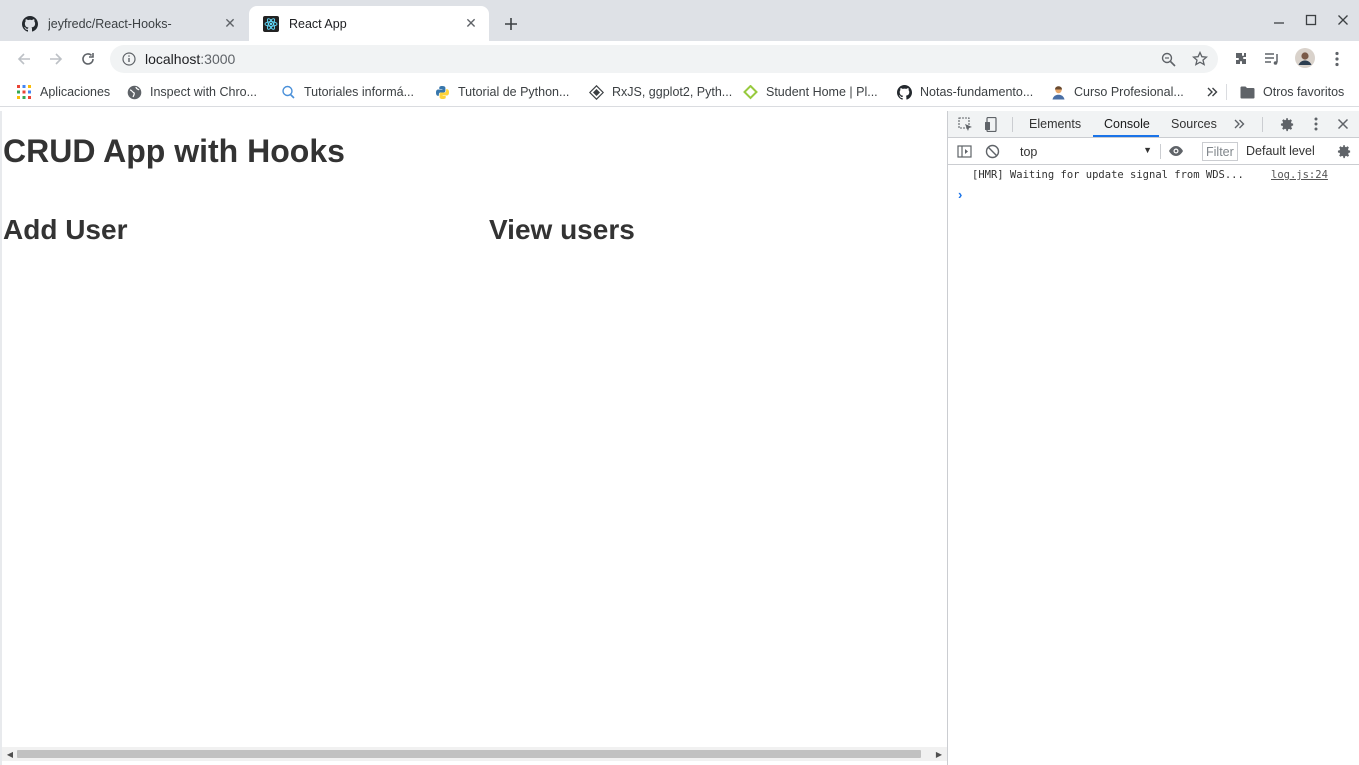  I want to click on bookmark-item: Aplicaciones, so click(63, 92).